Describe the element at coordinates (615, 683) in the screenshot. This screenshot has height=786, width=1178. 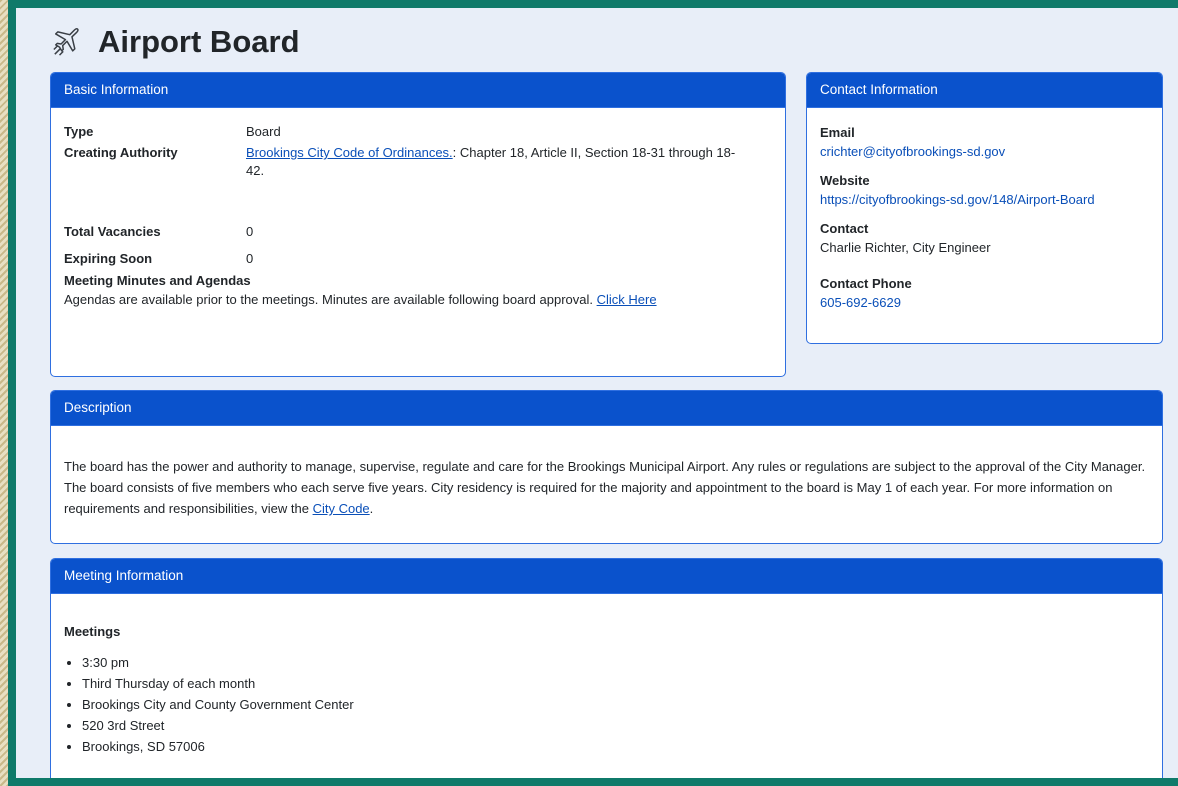
I see `list-item: Third Thursday of each month` at that location.